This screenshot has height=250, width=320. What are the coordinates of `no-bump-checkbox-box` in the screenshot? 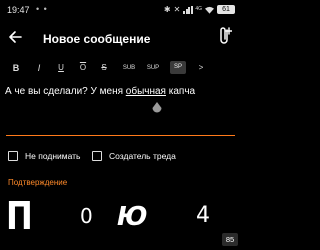 It's located at (13, 156).